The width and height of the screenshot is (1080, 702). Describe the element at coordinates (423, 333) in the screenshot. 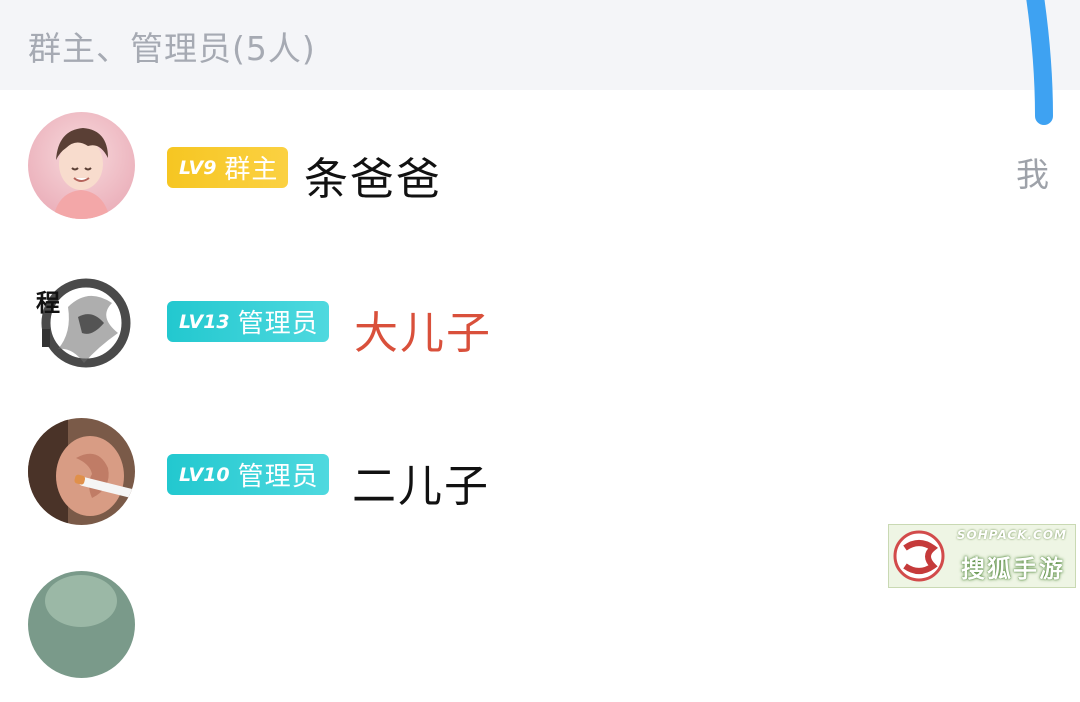

I see `member-name: 大儿子` at that location.